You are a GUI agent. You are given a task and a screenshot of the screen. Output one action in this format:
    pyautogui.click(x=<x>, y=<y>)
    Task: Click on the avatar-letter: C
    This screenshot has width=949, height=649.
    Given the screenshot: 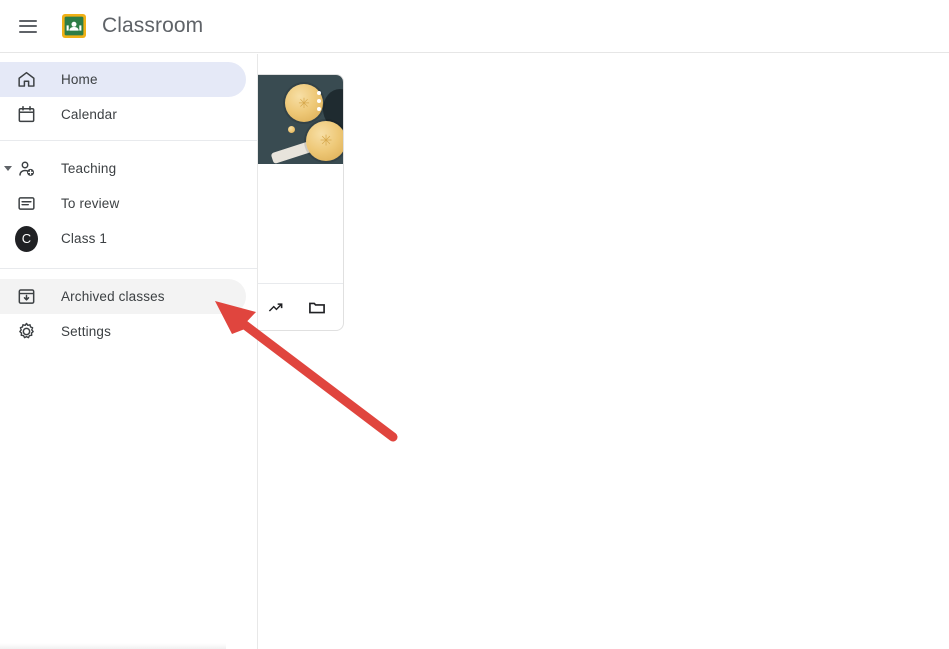 What is the action you would take?
    pyautogui.click(x=26, y=238)
    